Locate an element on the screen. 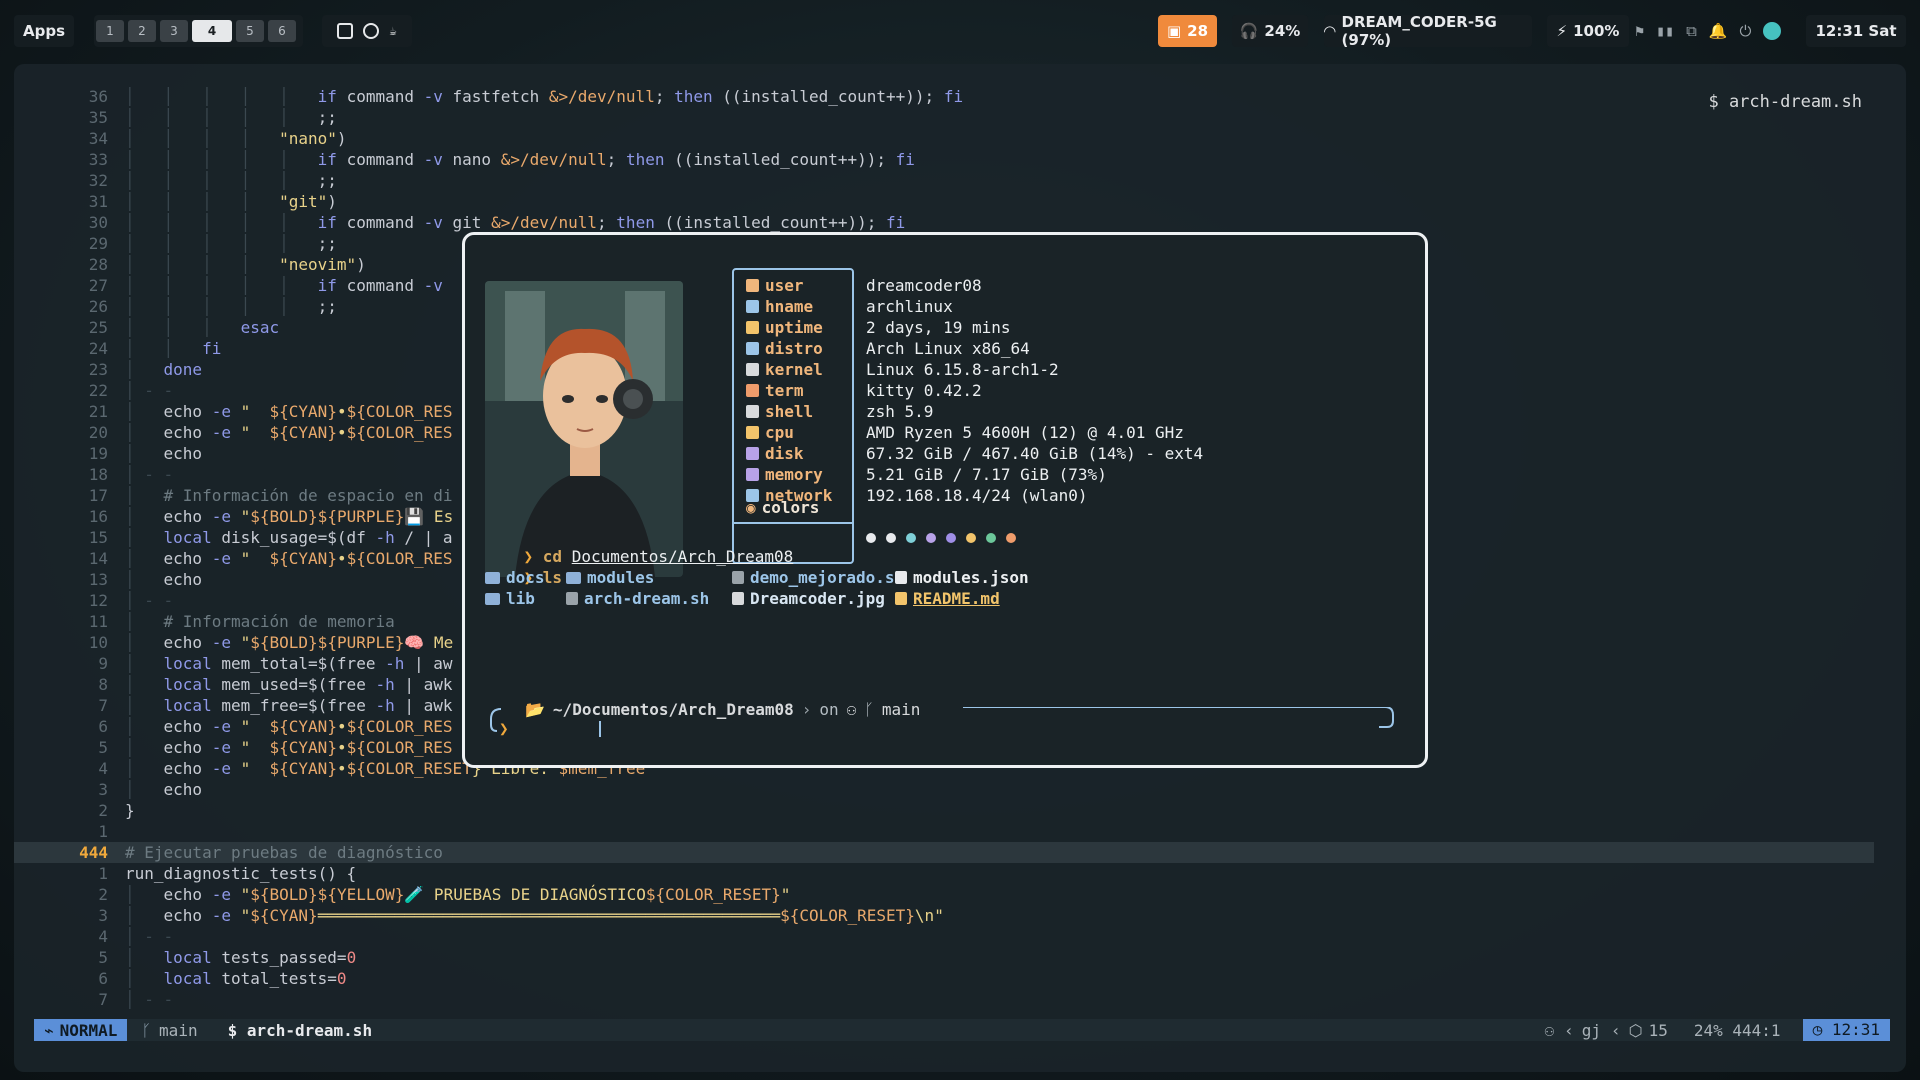 Image resolution: width=1920 pixels, height=1080 pixels. bell-icon: 🔔 is located at coordinates (1718, 31).